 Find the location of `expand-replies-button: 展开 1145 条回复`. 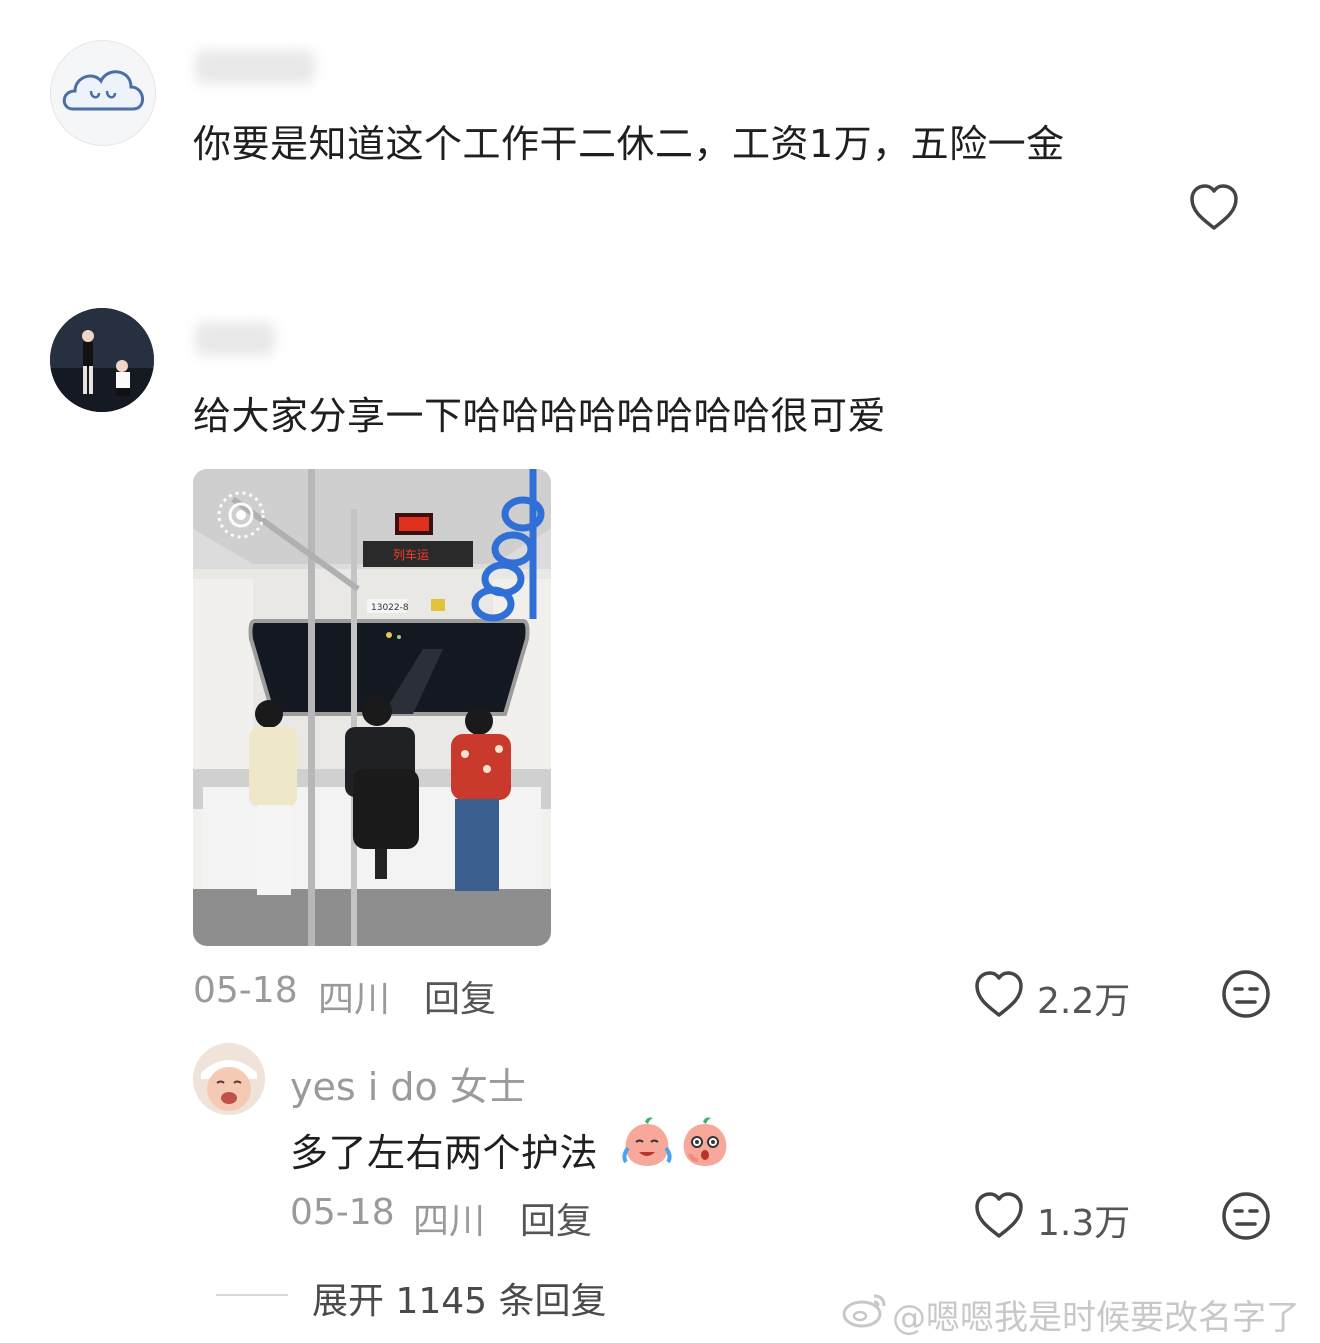

expand-replies-button: 展开 1145 条回复 is located at coordinates (459, 1298).